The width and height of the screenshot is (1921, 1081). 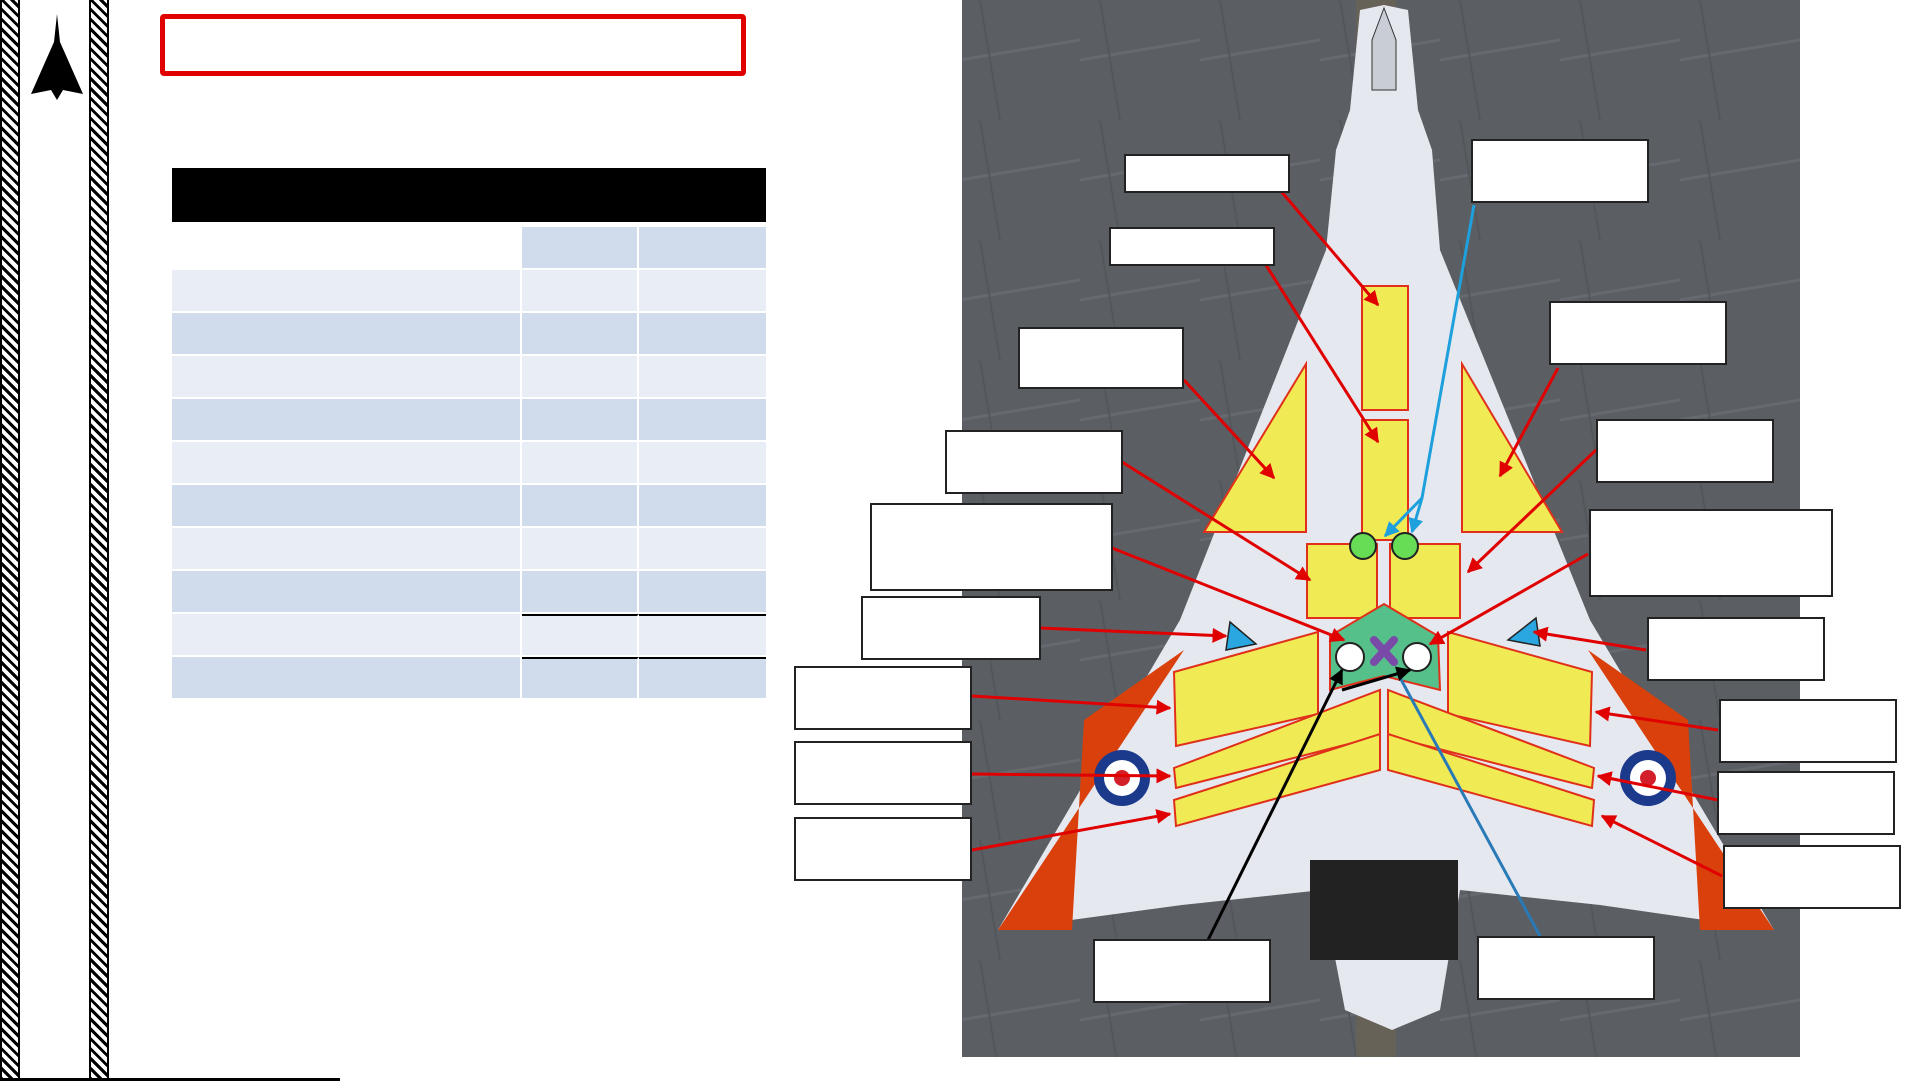 What do you see at coordinates (1385, 480) in the screenshot?
I see `mid-fuselage-tank` at bounding box center [1385, 480].